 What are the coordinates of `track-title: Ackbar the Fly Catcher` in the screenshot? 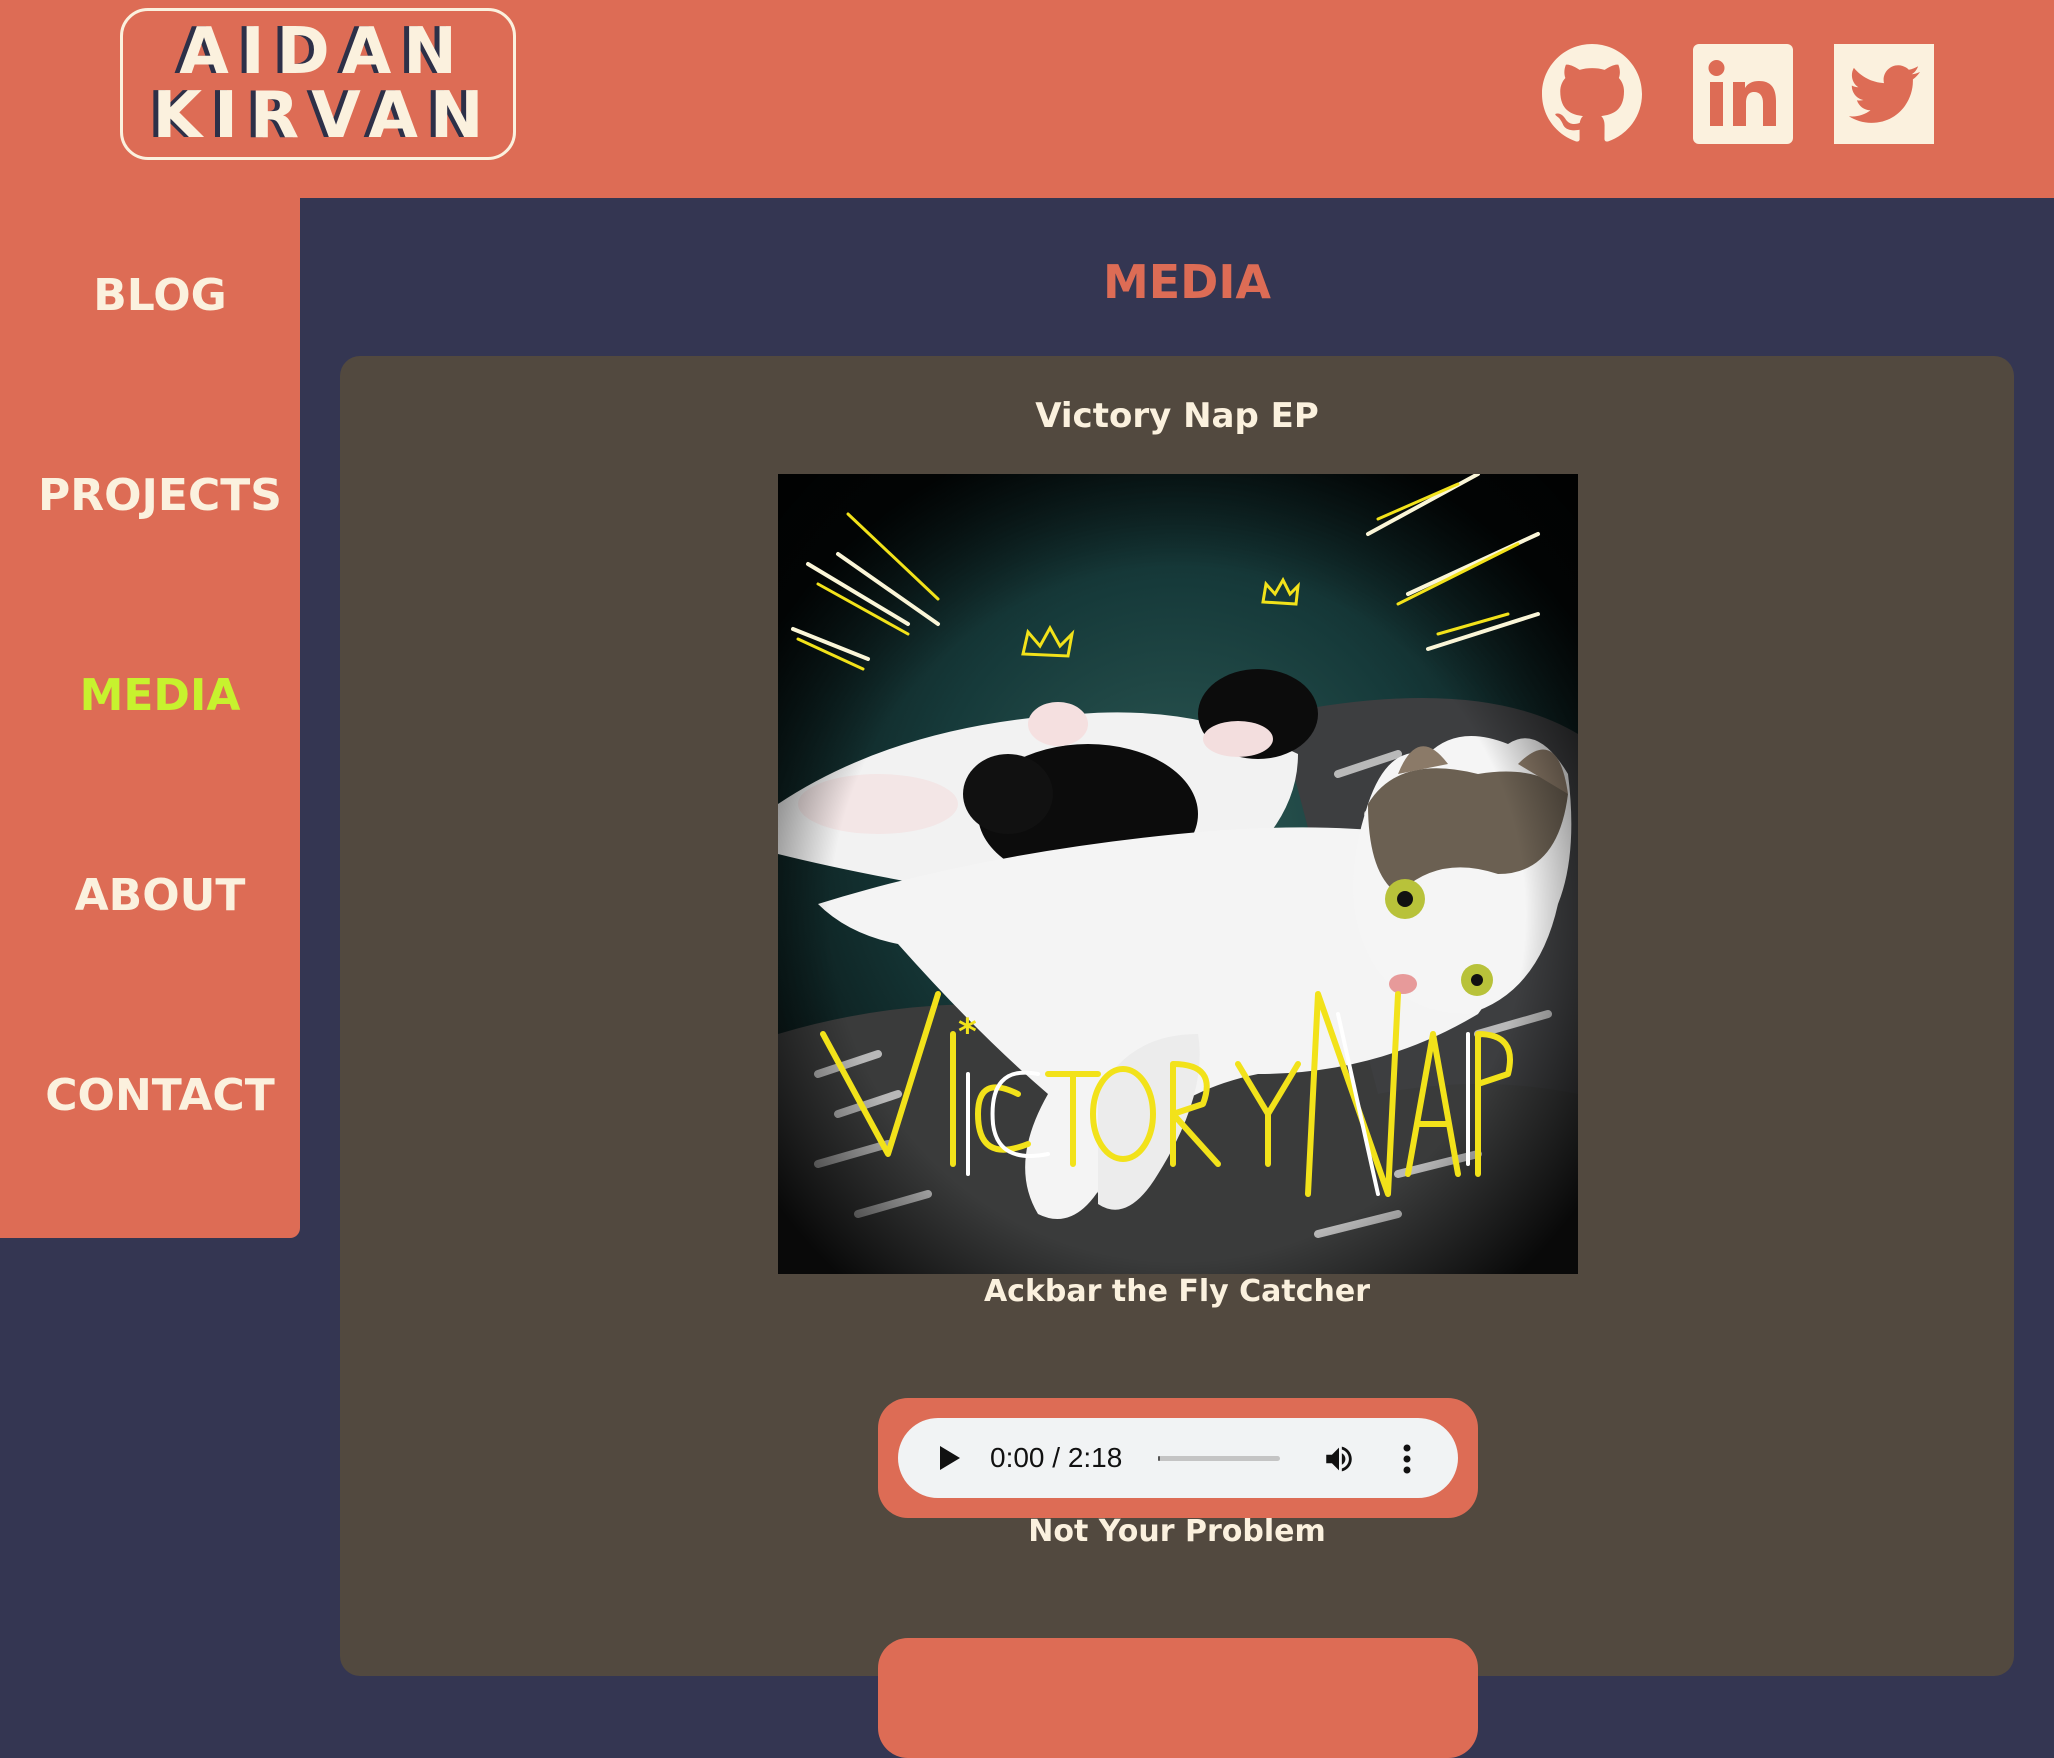 It's located at (1177, 1291).